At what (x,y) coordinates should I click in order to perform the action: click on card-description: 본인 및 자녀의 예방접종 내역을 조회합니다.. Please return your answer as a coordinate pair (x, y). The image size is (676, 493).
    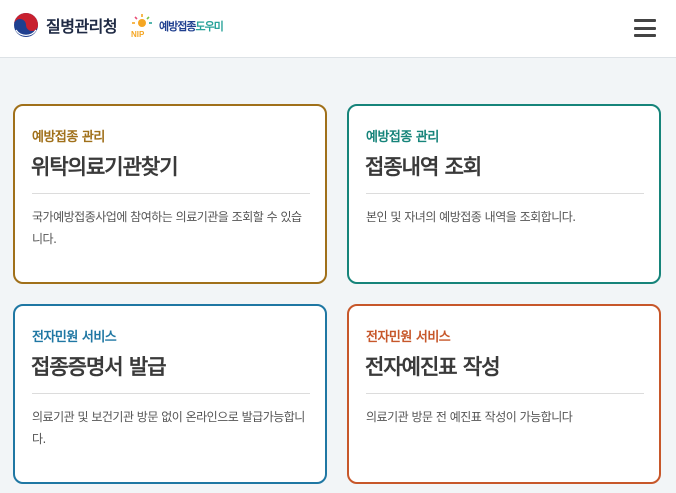
    Looking at the image, I should click on (471, 217).